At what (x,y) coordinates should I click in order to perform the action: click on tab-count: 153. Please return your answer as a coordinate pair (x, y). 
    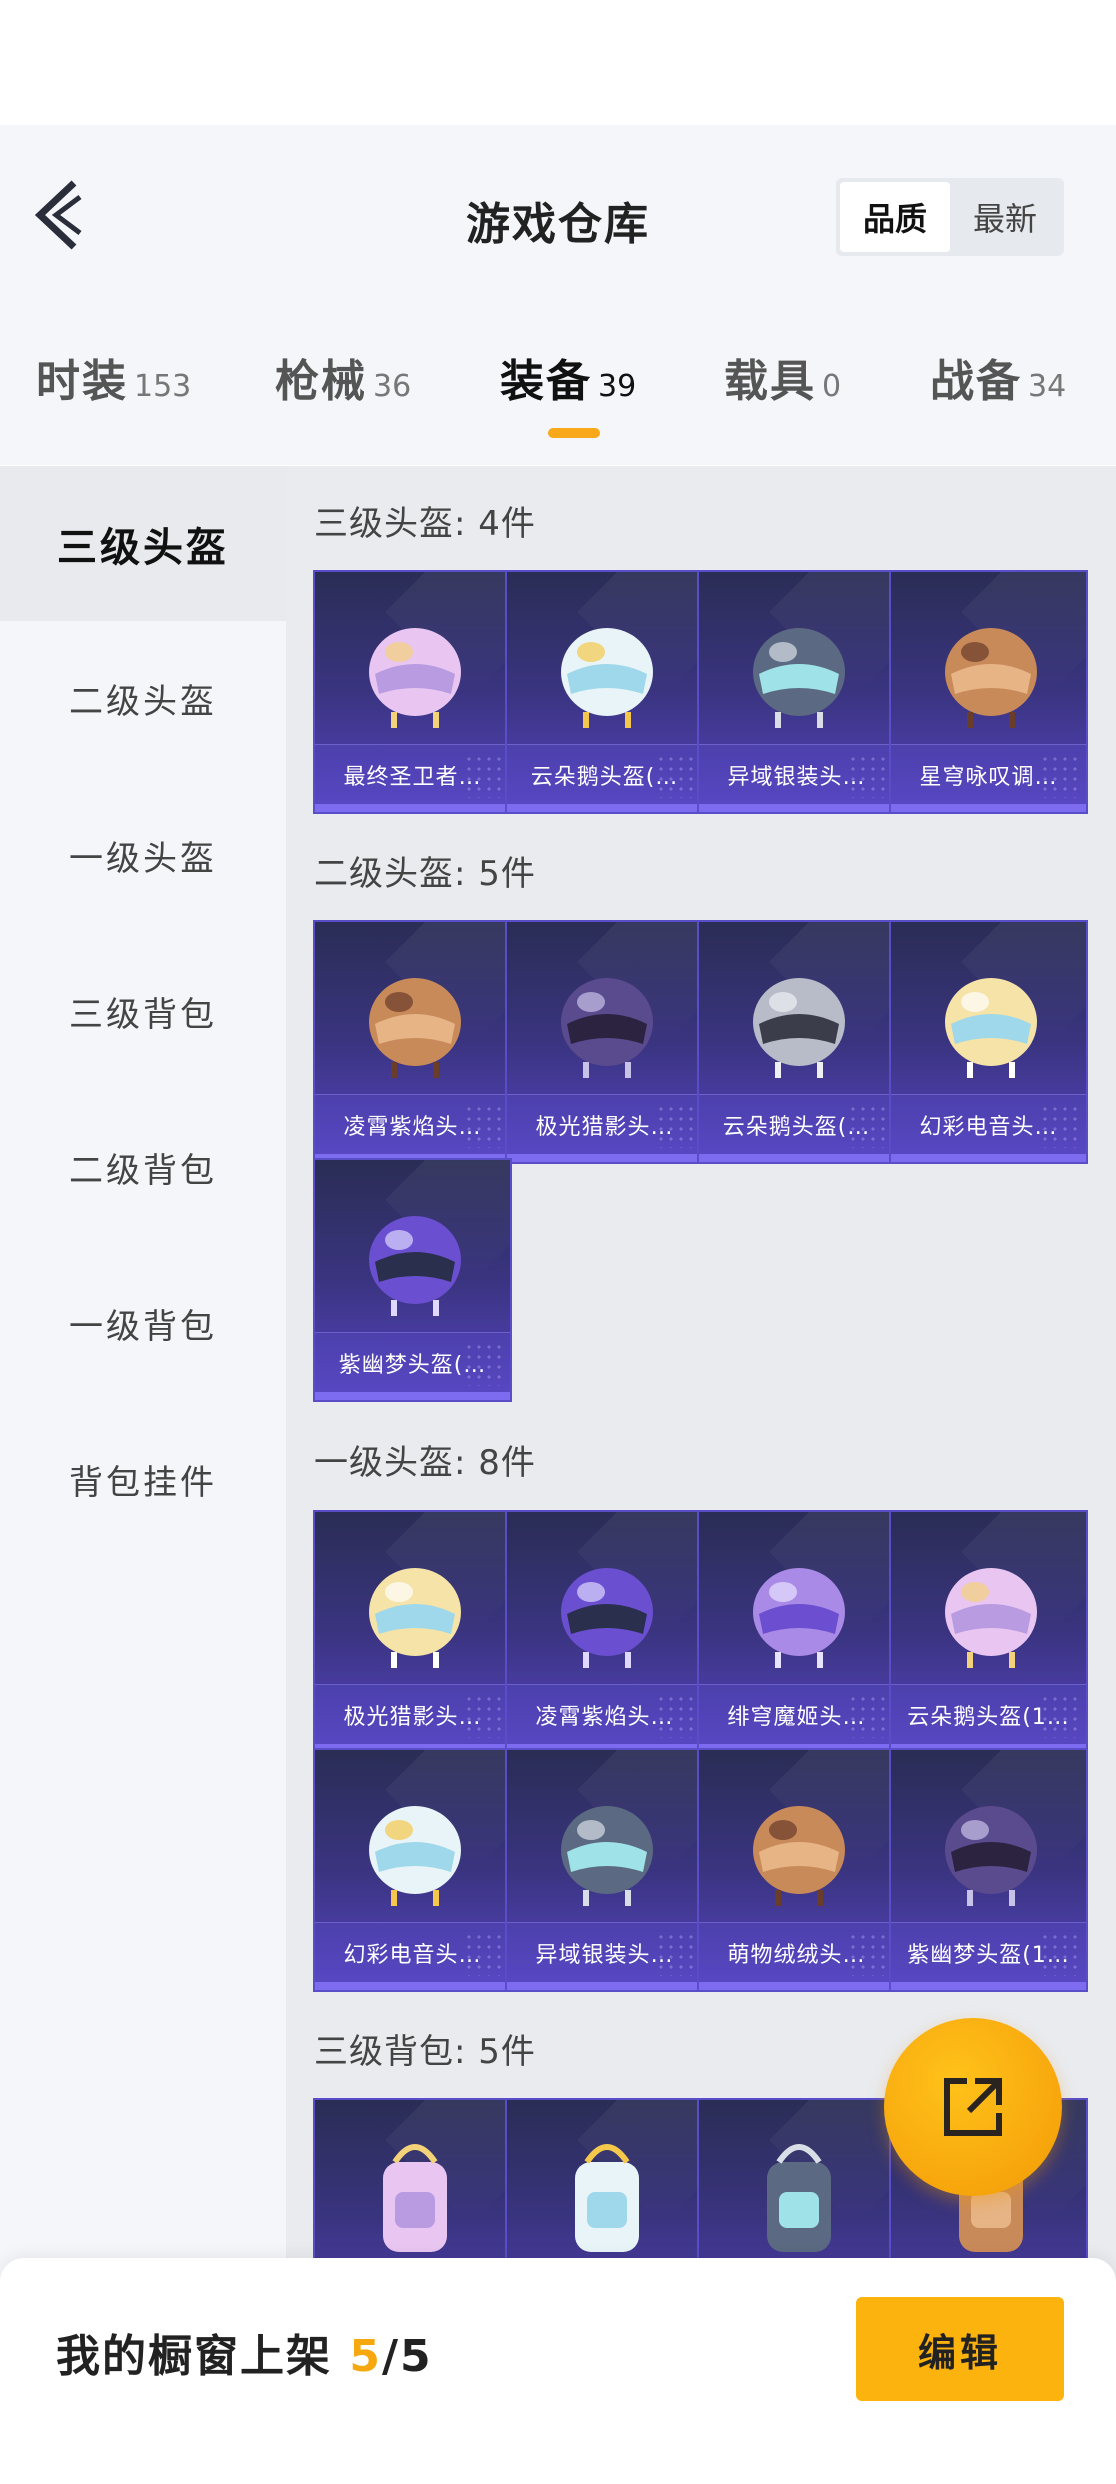
    Looking at the image, I should click on (163, 386).